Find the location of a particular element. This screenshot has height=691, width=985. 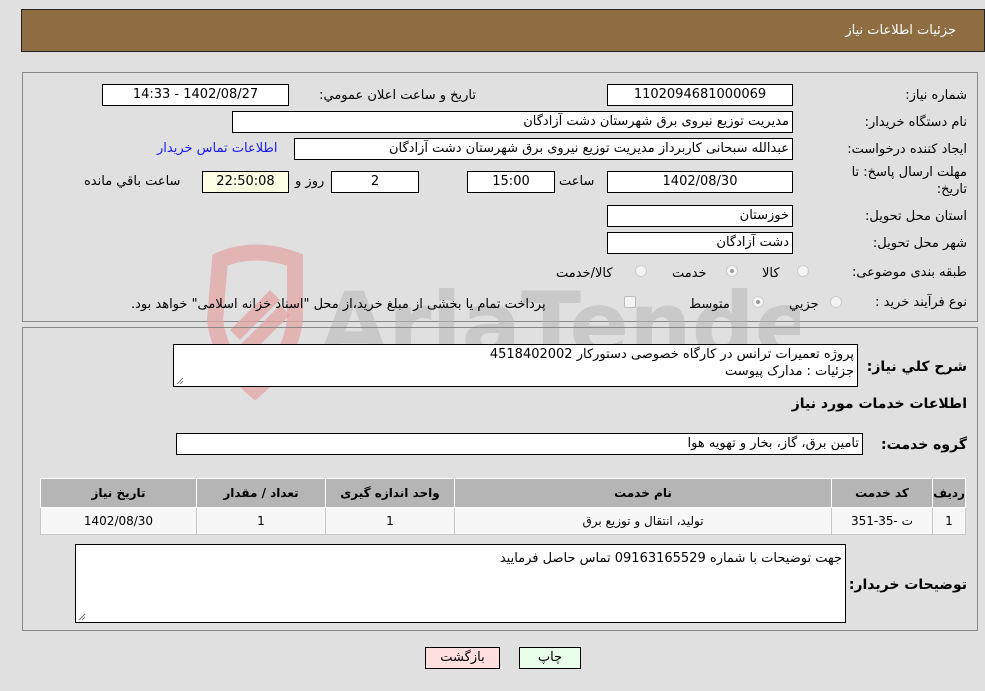

buyer-org-label: نام دستگاه خریدار: is located at coordinates (915, 122).